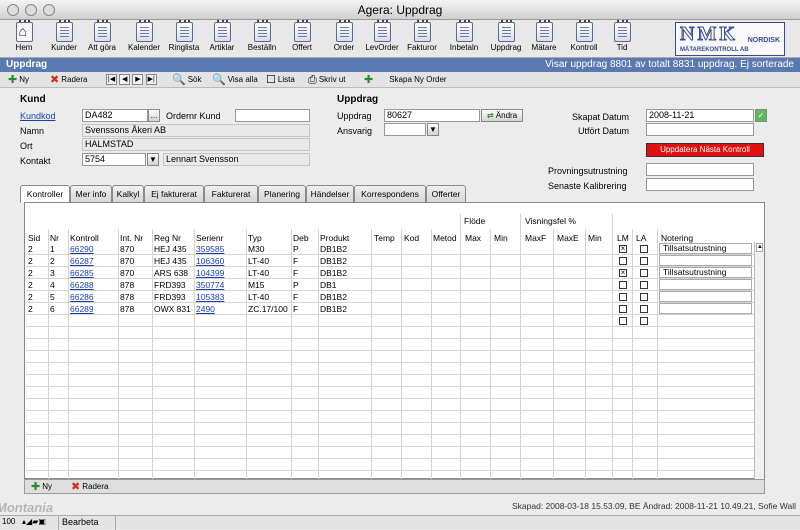 The width and height of the screenshot is (800, 530). What do you see at coordinates (326, 80) in the screenshot?
I see `print-button: ⎙ Skriv ut` at bounding box center [326, 80].